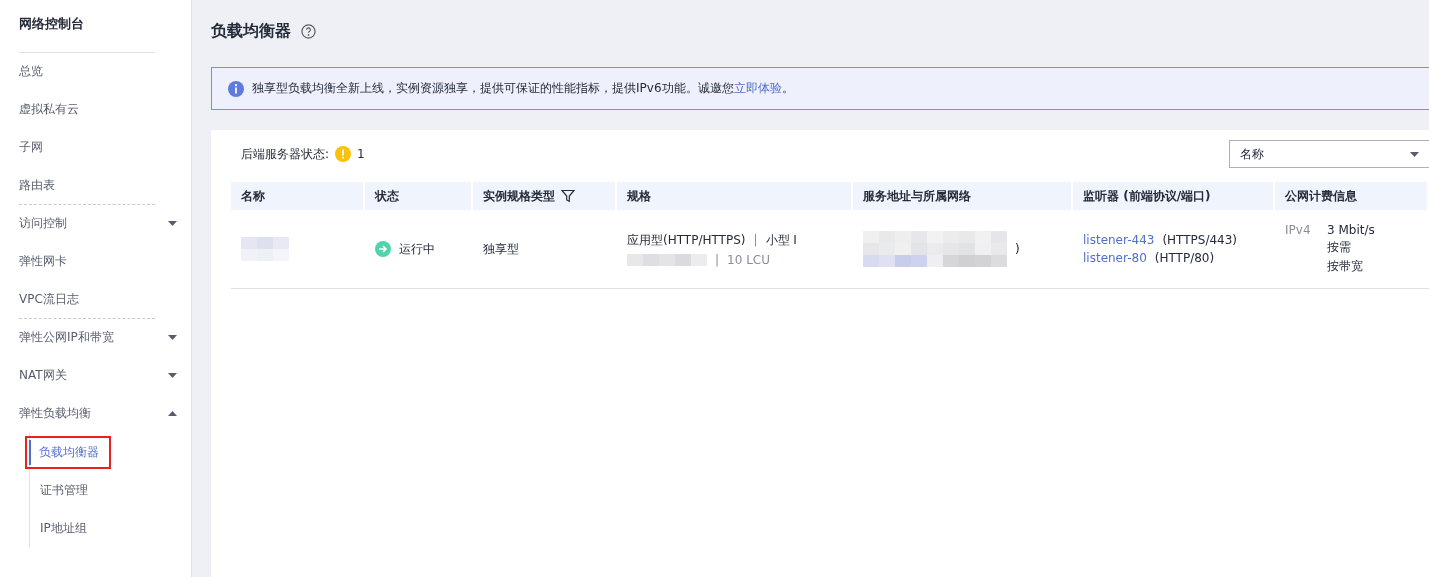 This screenshot has width=1429, height=577. I want to click on spec-type: 应用型(HTTP/HTTPS), so click(686, 240).